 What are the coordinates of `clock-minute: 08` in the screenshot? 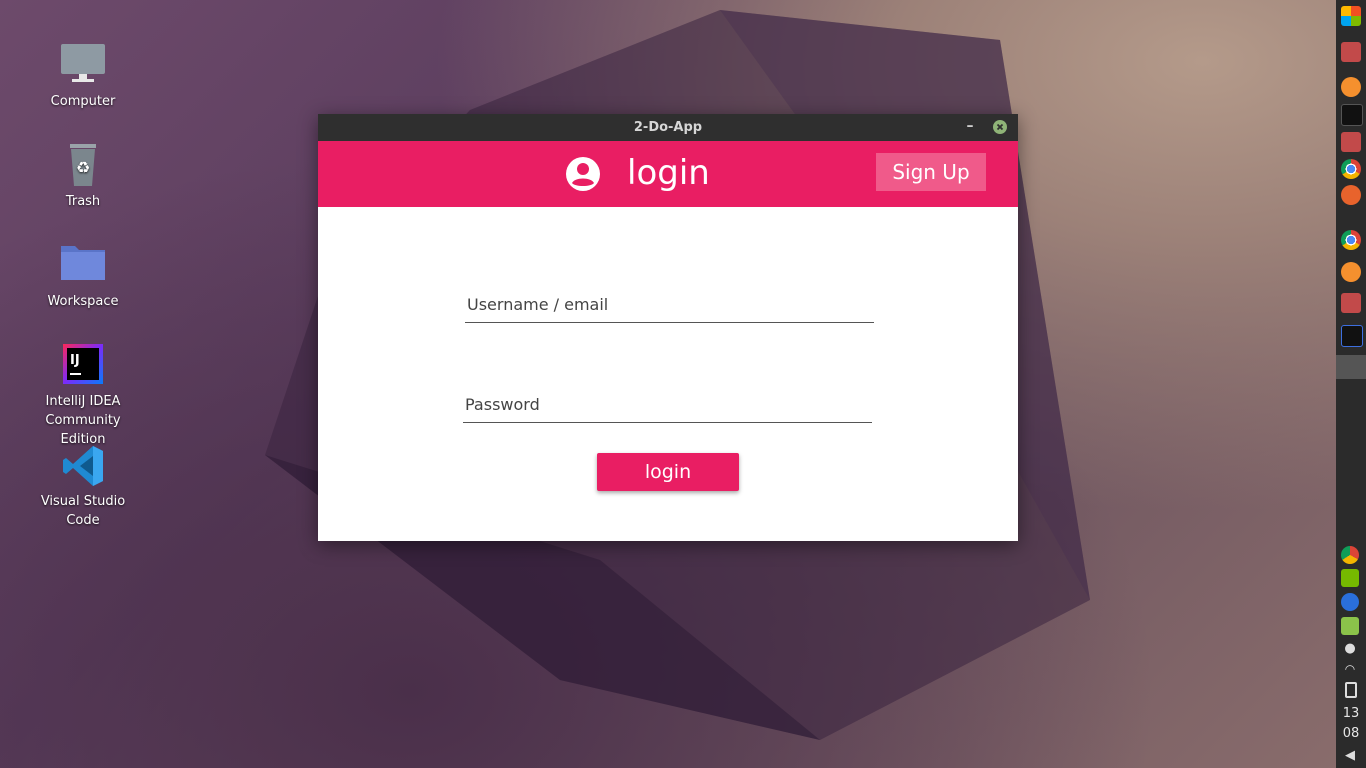 It's located at (1351, 733).